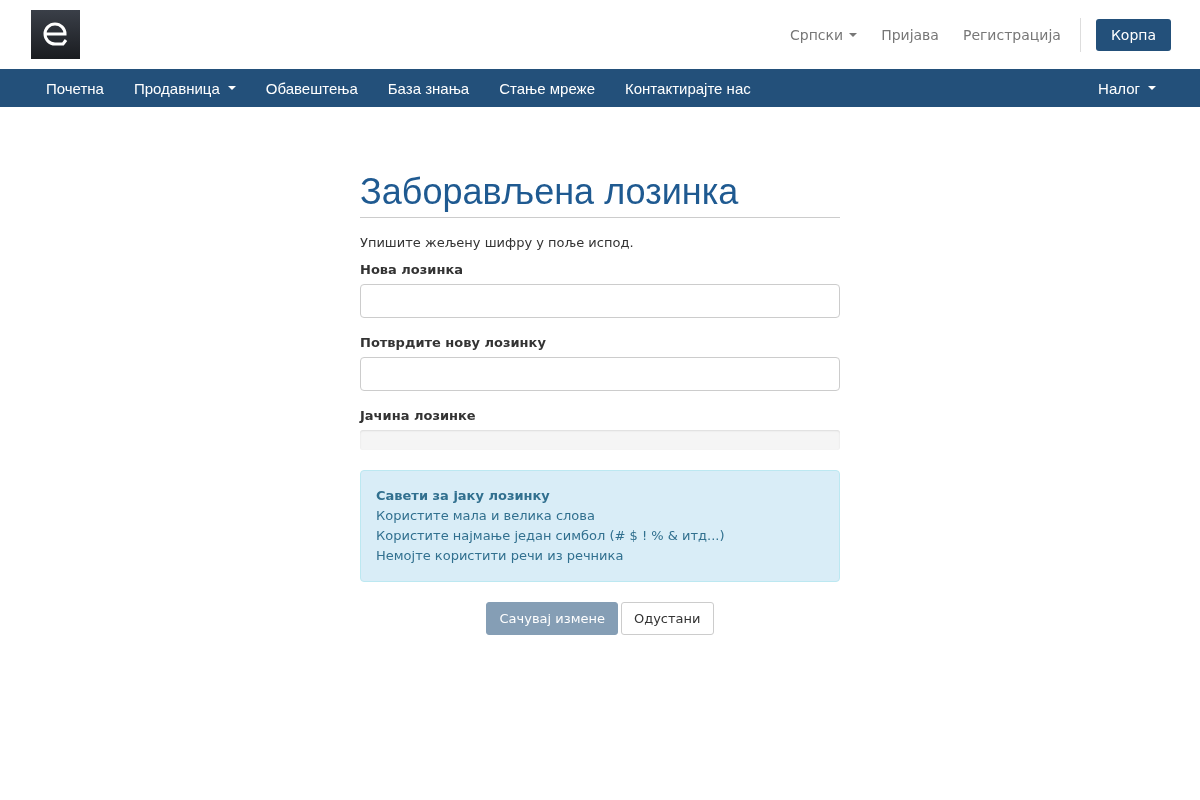 The height and width of the screenshot is (800, 1200). Describe the element at coordinates (910, 34) in the screenshot. I see `header-link: Пријава` at that location.